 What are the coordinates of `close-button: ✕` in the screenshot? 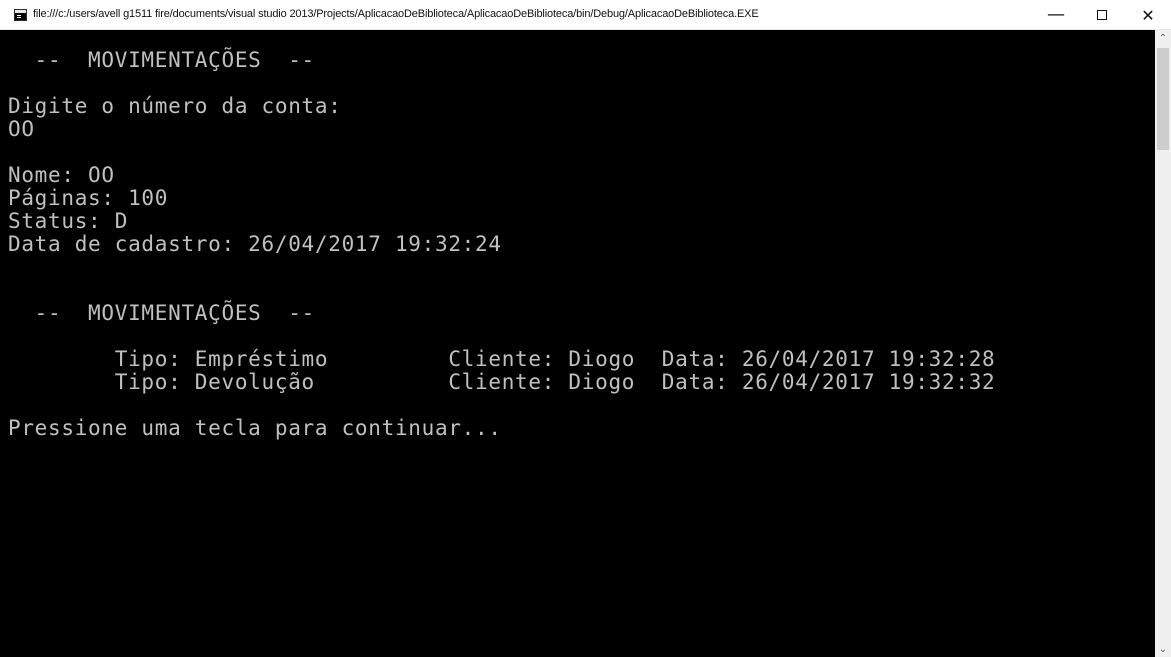 It's located at (1148, 14).